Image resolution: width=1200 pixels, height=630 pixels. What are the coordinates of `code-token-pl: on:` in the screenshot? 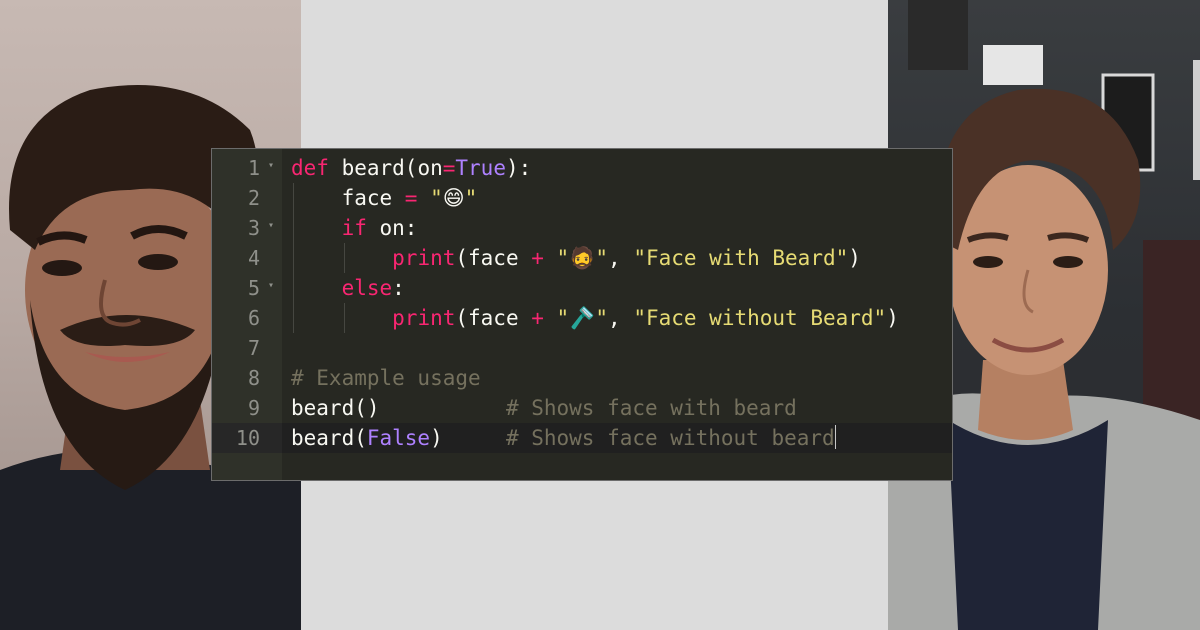 It's located at (392, 228).